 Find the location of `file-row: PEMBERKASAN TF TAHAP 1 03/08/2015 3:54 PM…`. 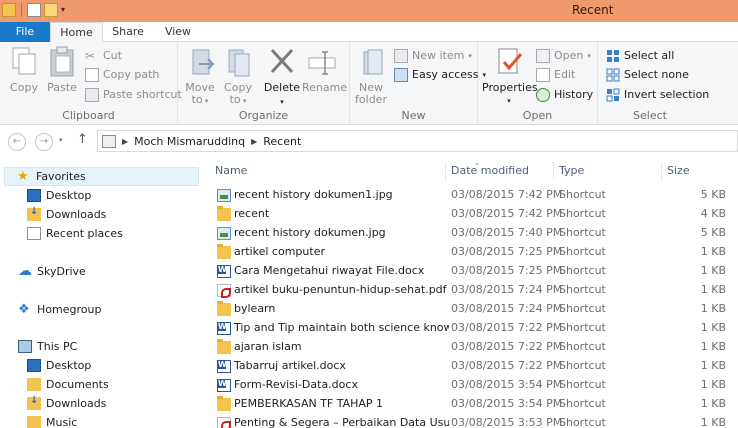

file-row: PEMBERKASAN TF TAHAP 1 03/08/2015 3:54 PM… is located at coordinates (475, 404).